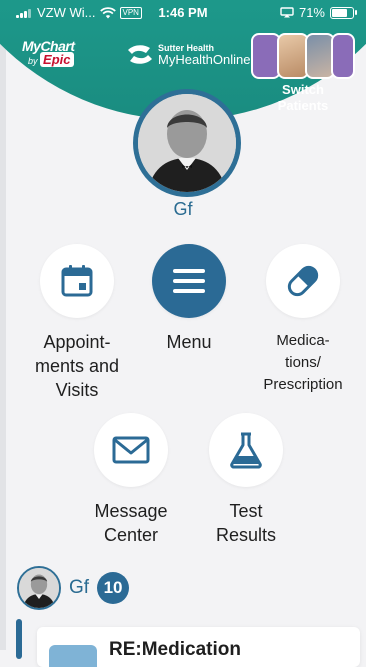 The height and width of the screenshot is (667, 366). I want to click on status-right: 71%, so click(318, 12).